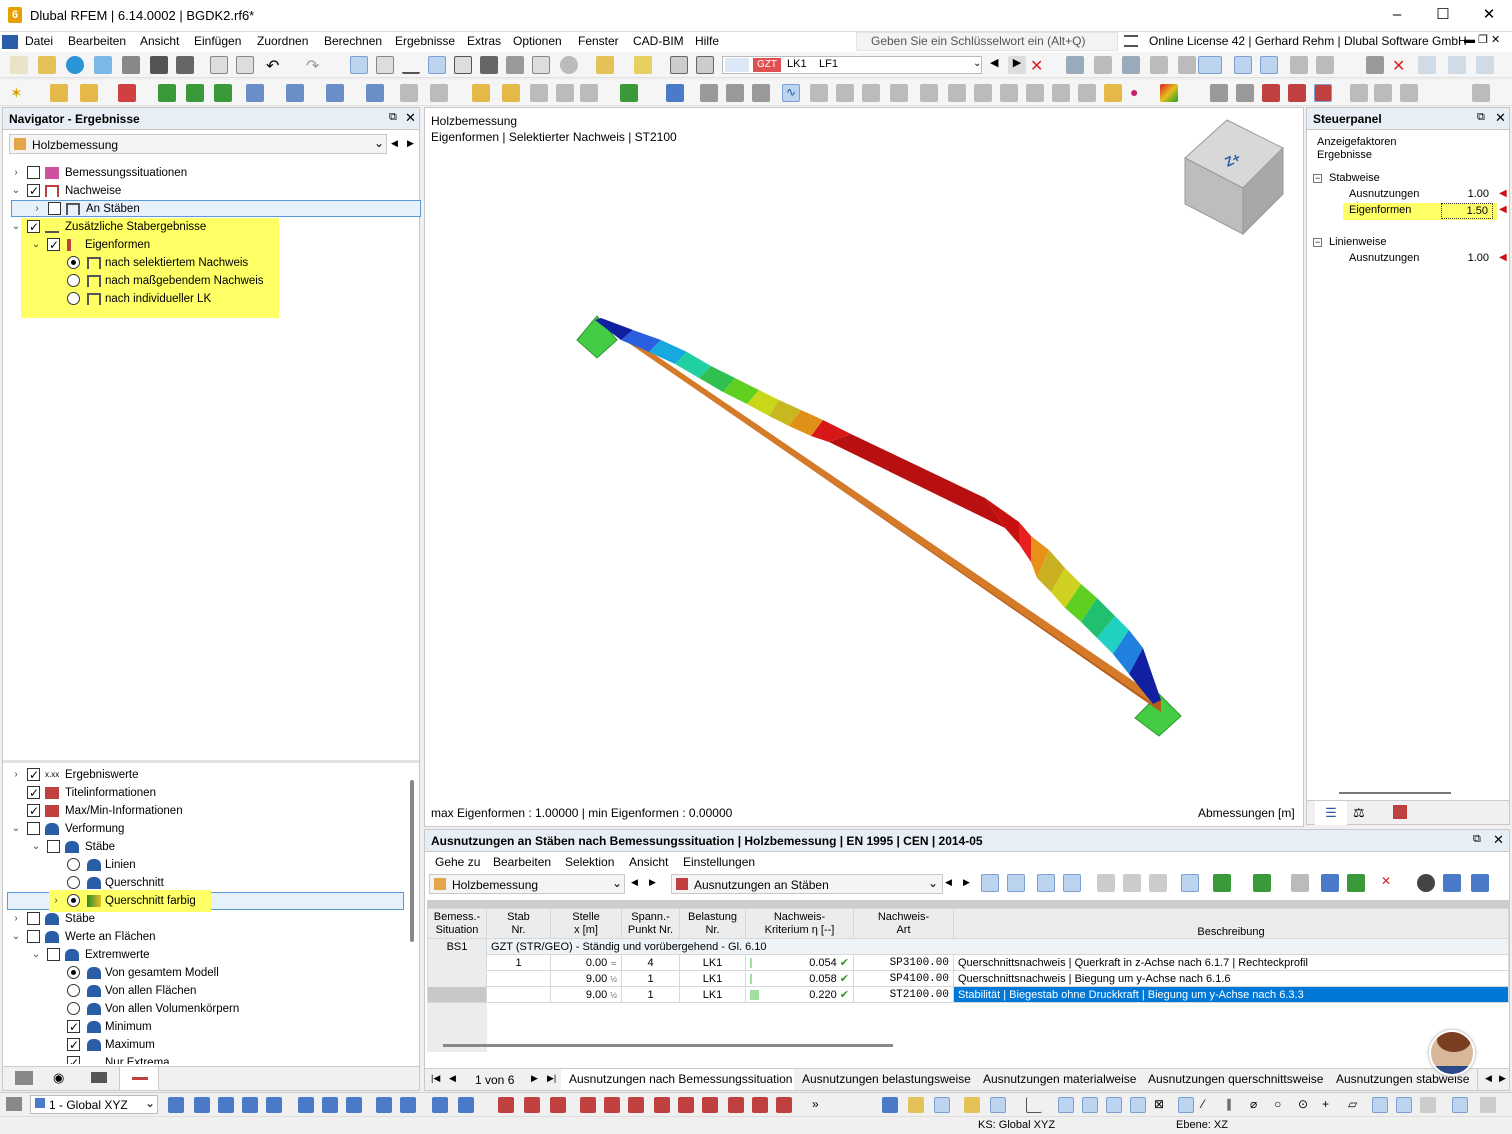 The width and height of the screenshot is (1512, 1134). Describe the element at coordinates (206, 919) in the screenshot. I see `tree-staebe: › Stäbe` at that location.